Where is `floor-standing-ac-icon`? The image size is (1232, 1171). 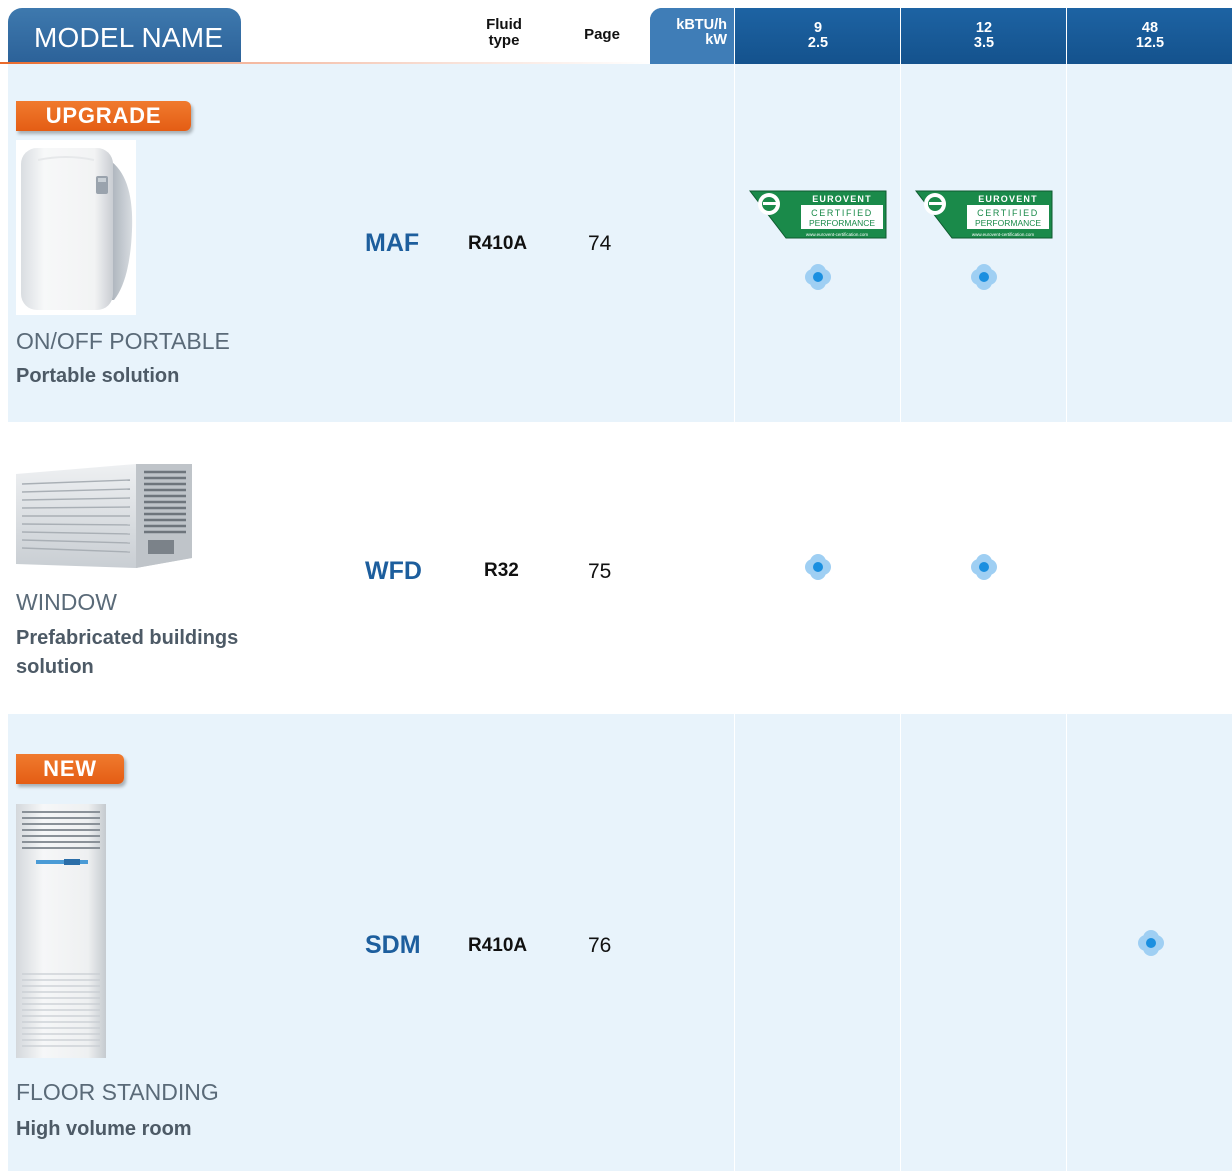 floor-standing-ac-icon is located at coordinates (61, 931).